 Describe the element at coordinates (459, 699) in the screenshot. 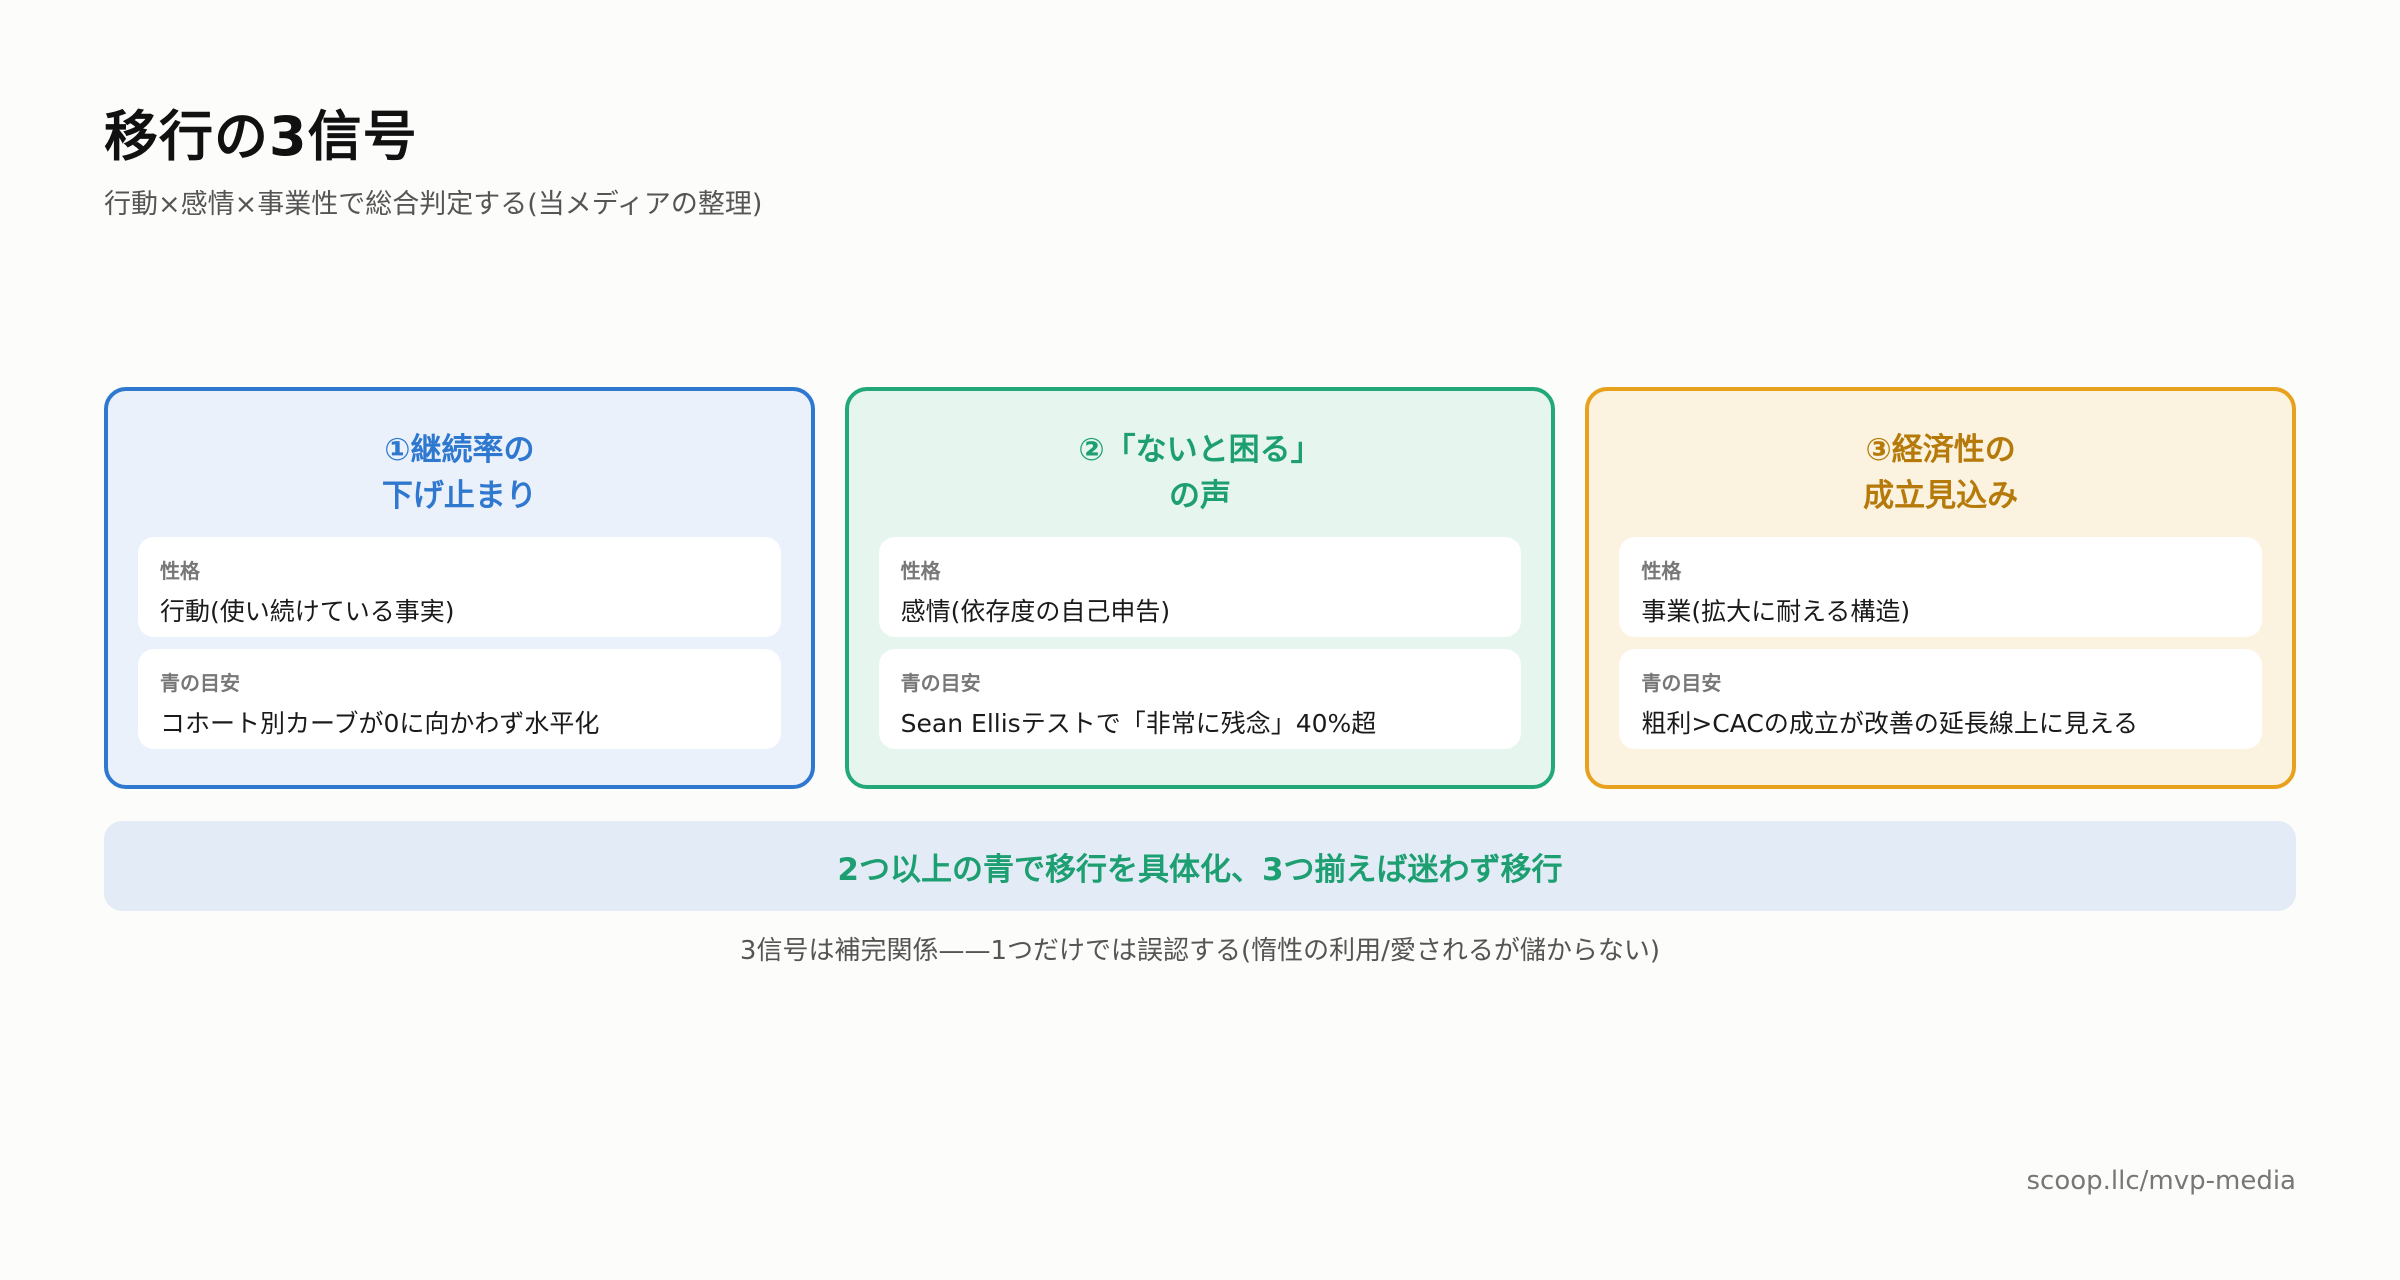

I see `target-box: 青の目安 コホート別カーブが0に向かわず水平化` at that location.